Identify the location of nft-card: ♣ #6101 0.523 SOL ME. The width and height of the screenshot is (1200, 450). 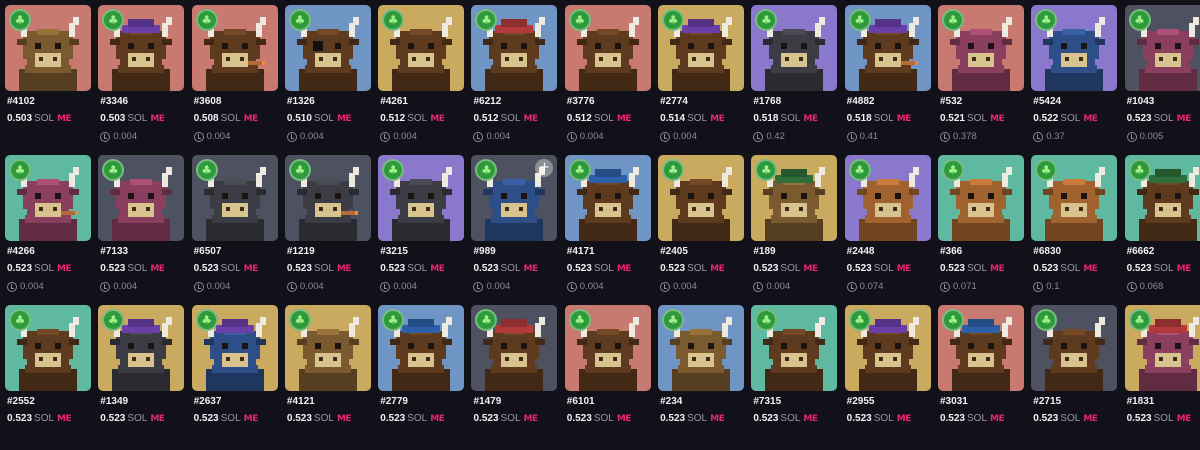
(607, 375).